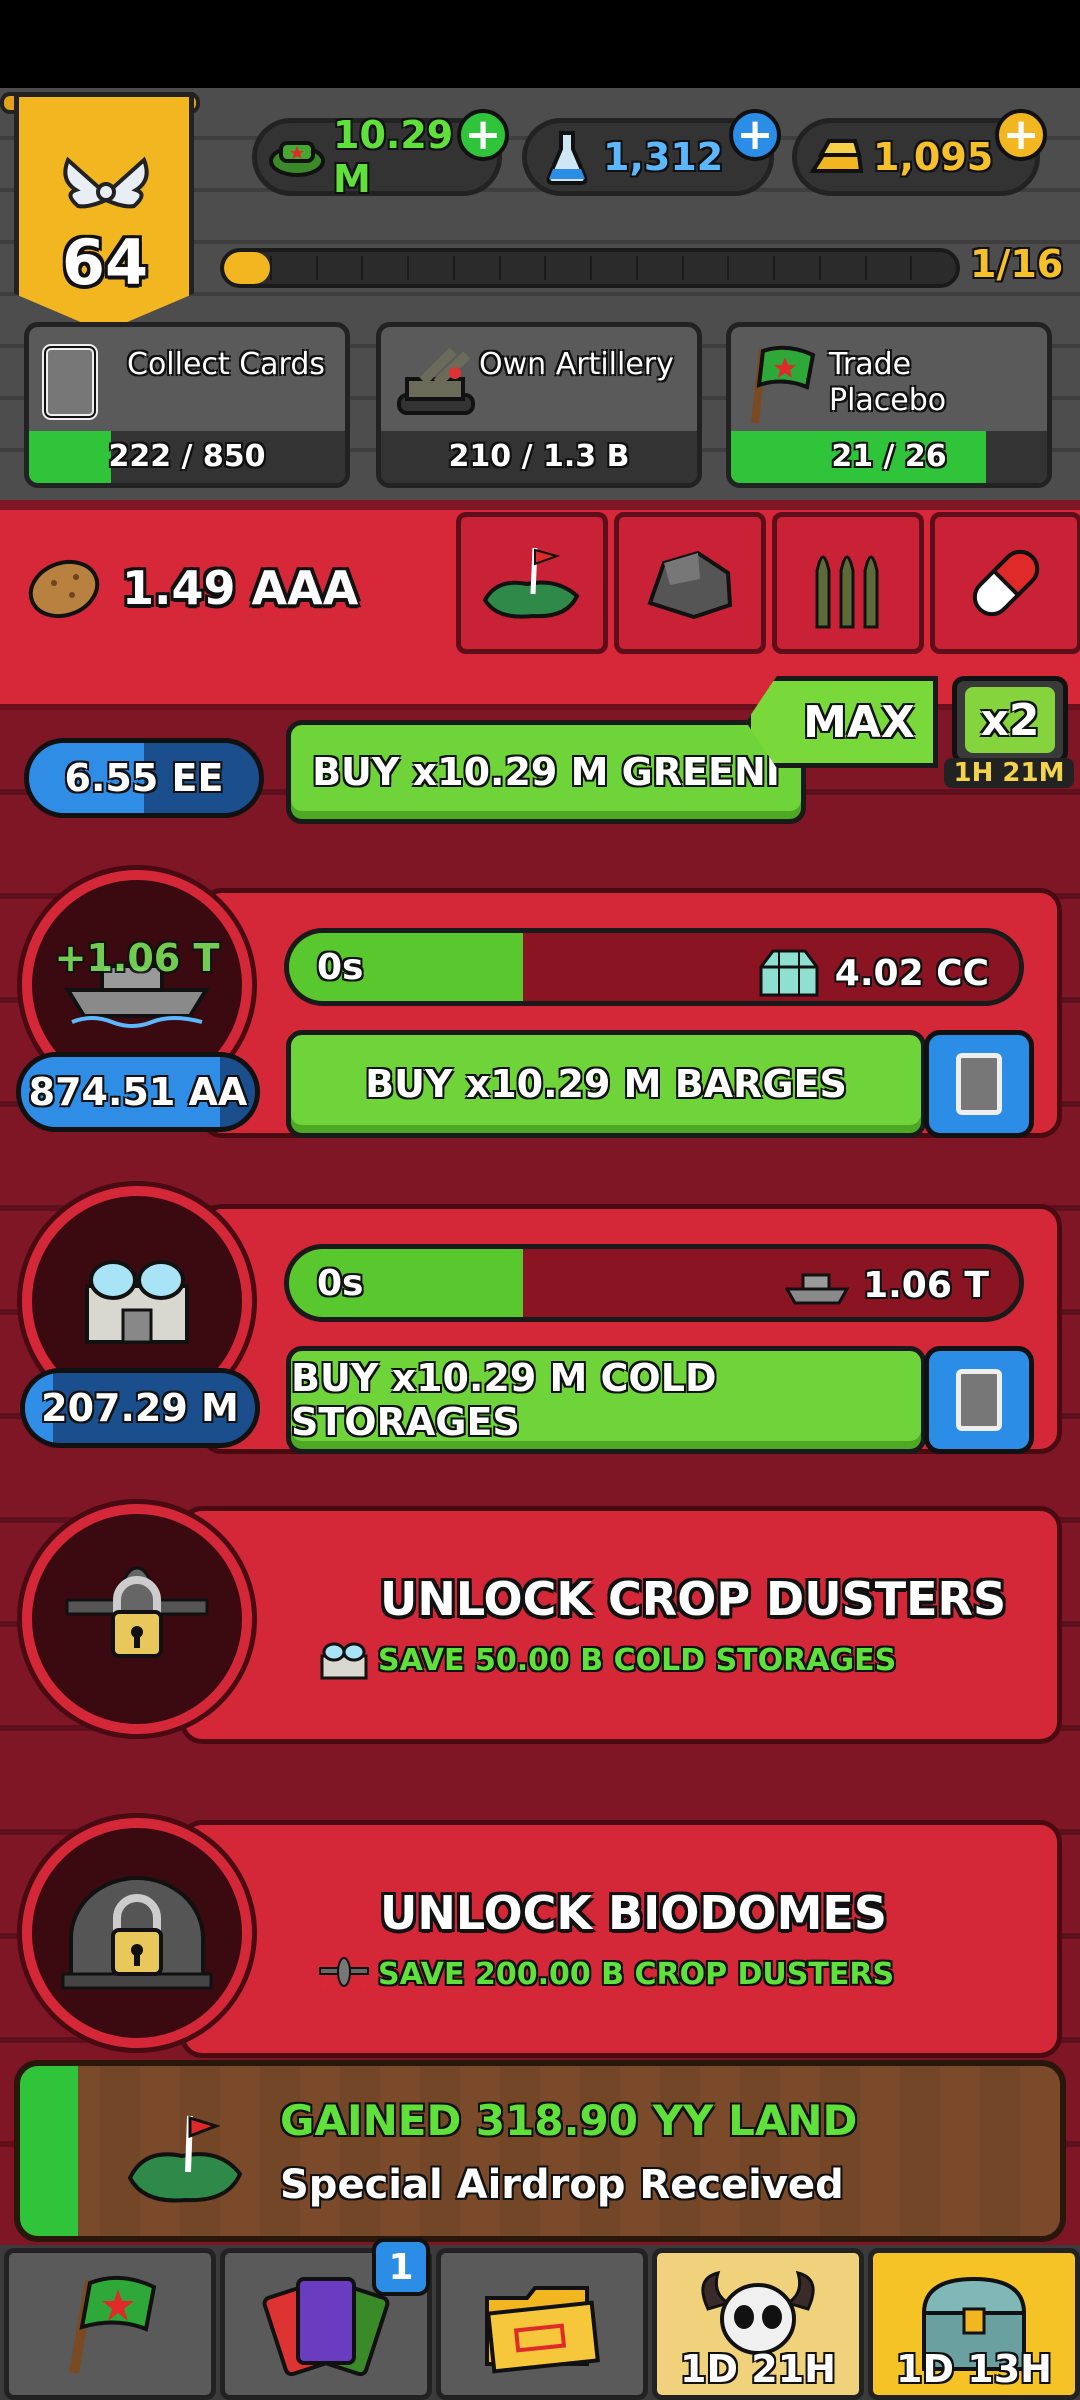 The width and height of the screenshot is (1080, 2400). Describe the element at coordinates (1021, 135) in the screenshot. I see `add-gold-button: +` at that location.